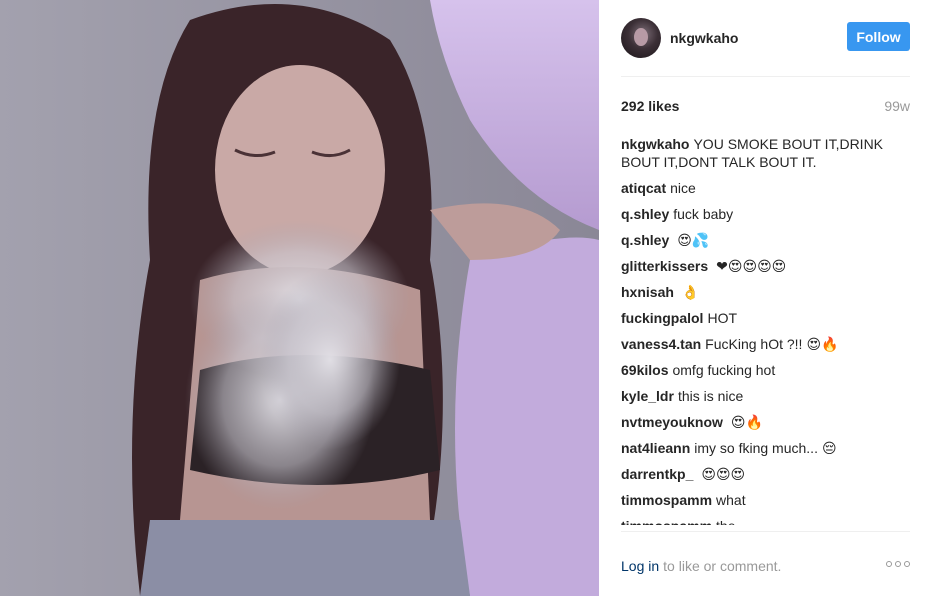 The image size is (932, 596). Describe the element at coordinates (655, 144) in the screenshot. I see `comment-username: nkgwkaho` at that location.